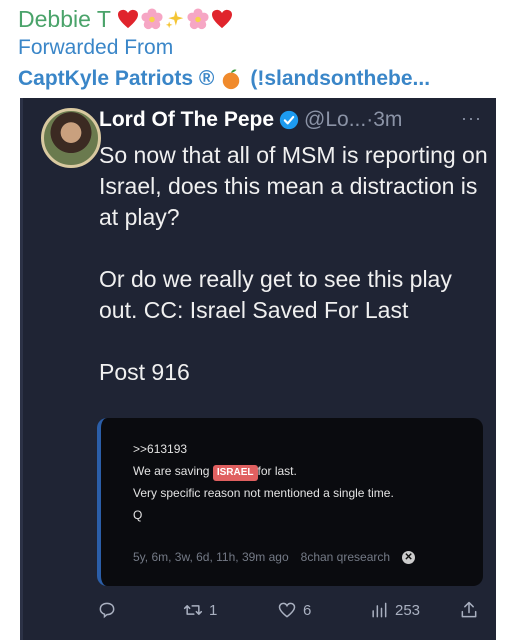 Image resolution: width=508 pixels, height=640 pixels. Describe the element at coordinates (138, 515) in the screenshot. I see `post-signature: Q` at that location.